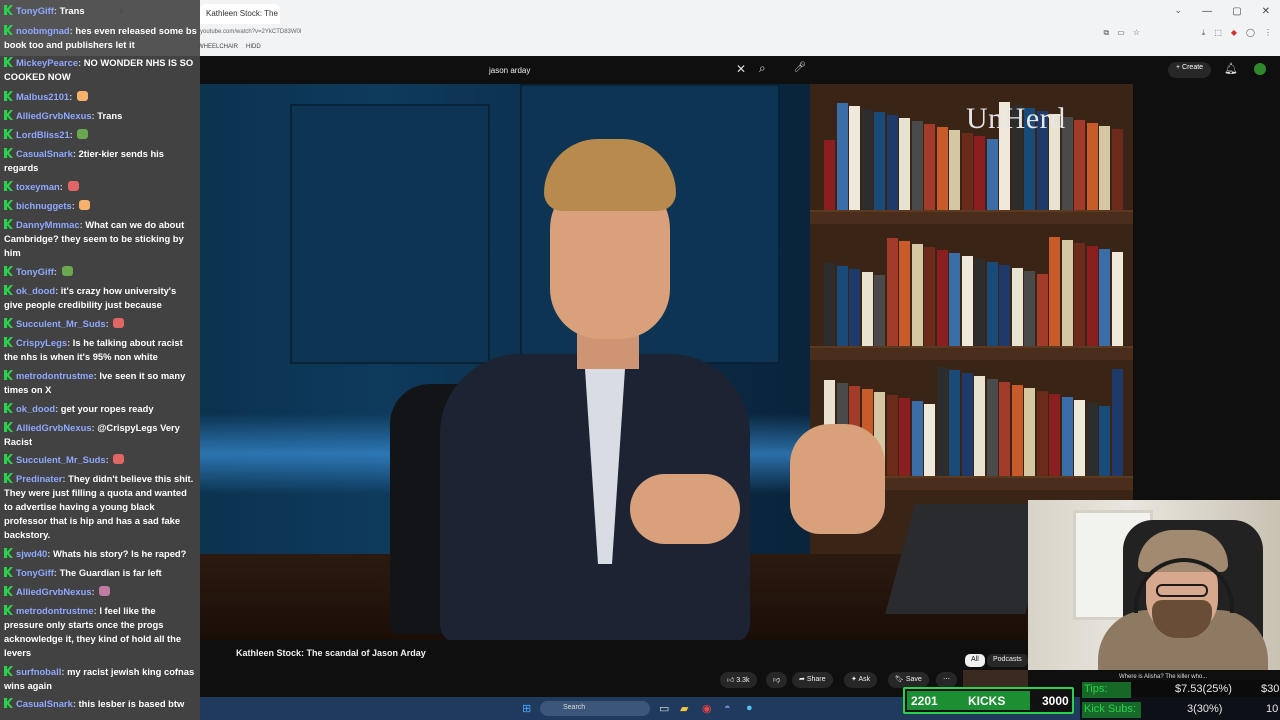 This screenshot has width=1280, height=720. What do you see at coordinates (1121, 33) in the screenshot?
I see `cast-icon: ▭` at bounding box center [1121, 33].